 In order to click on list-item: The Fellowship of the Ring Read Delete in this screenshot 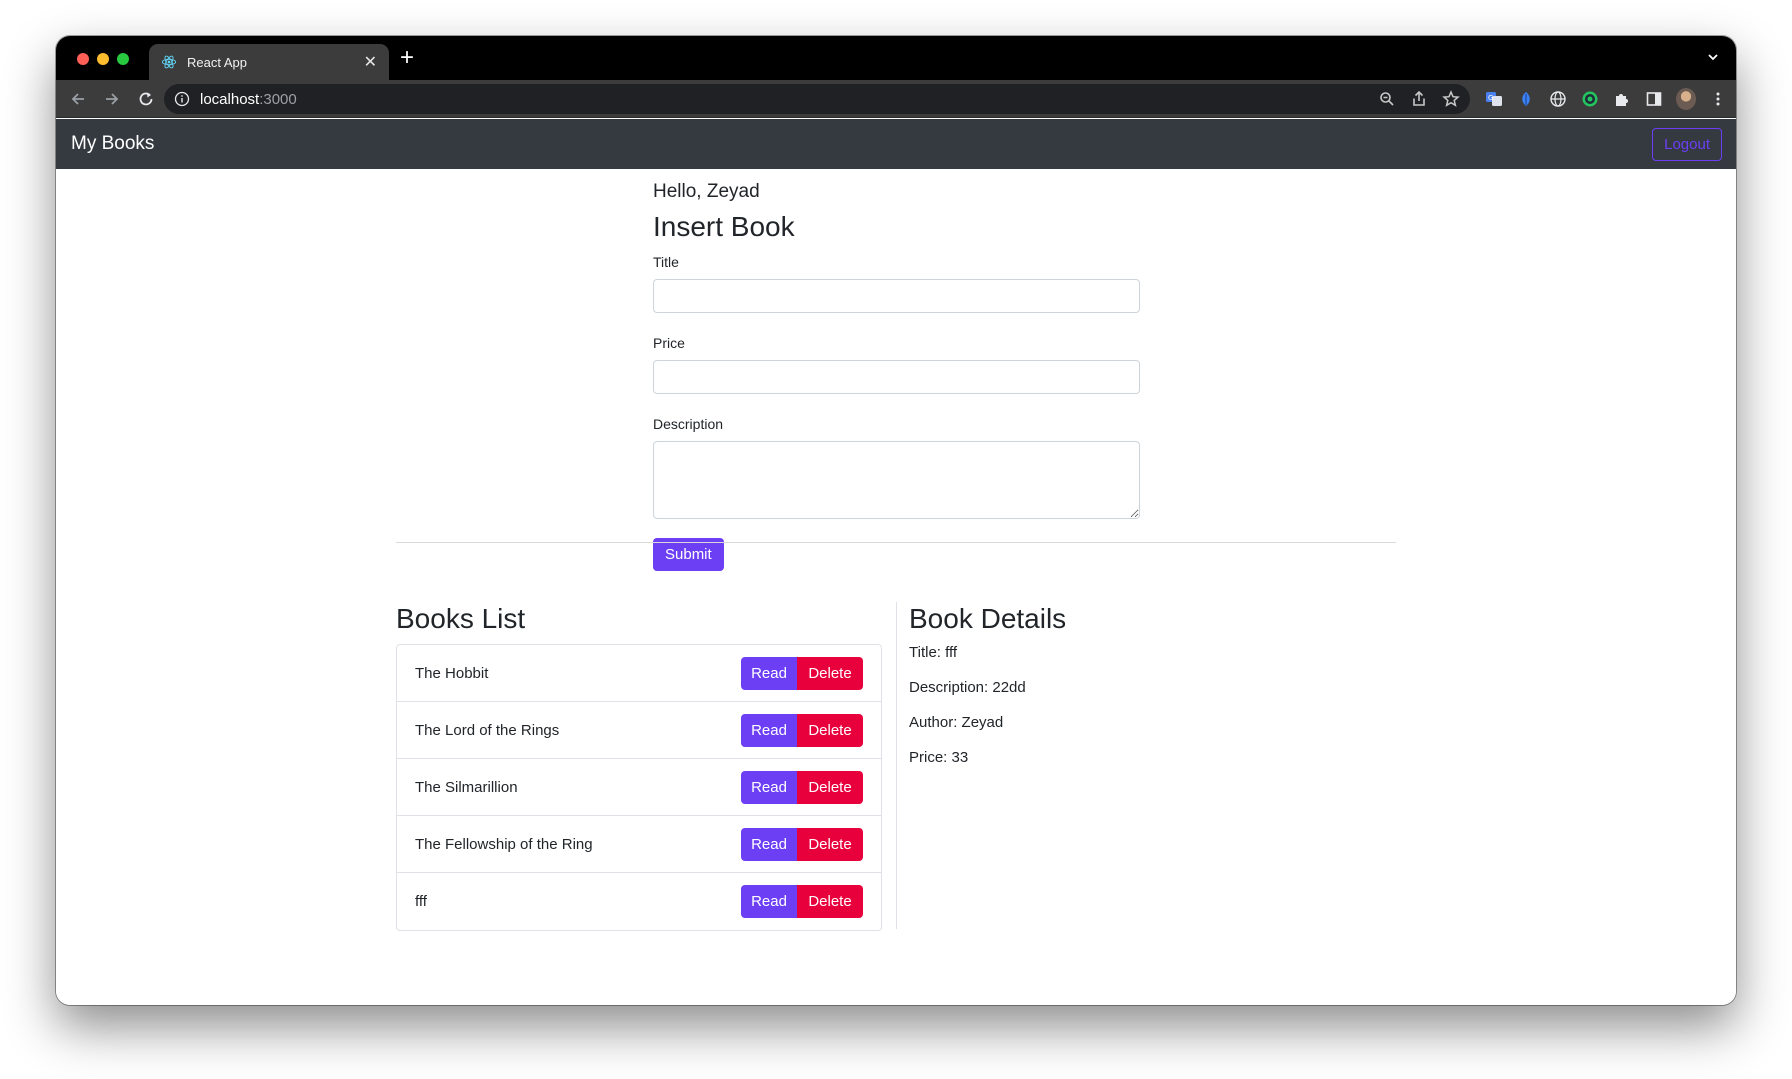, I will do `click(639, 844)`.